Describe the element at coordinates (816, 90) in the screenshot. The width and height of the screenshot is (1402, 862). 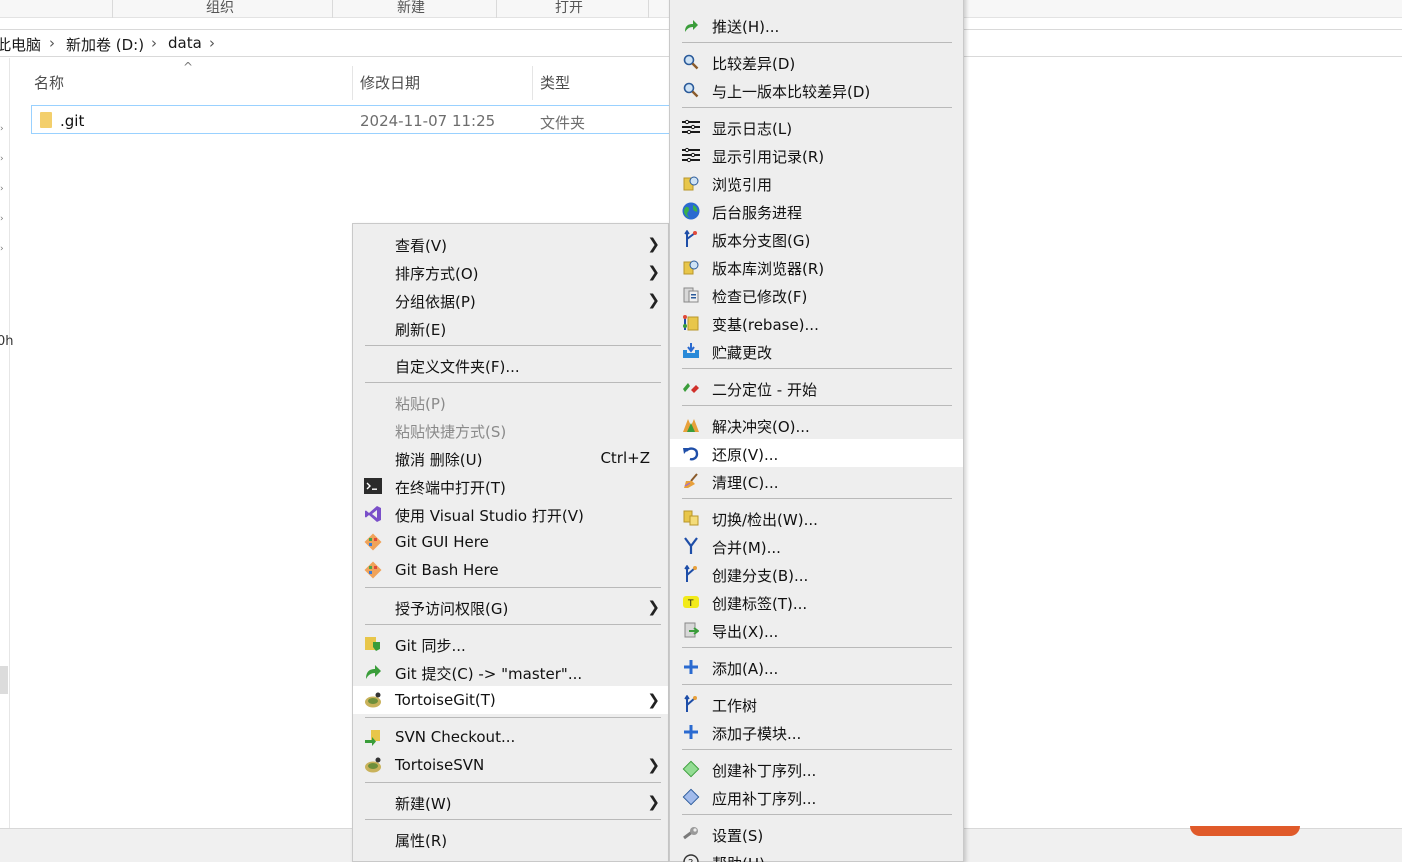
I see `menu-item-diff-previous: 与上一版本比较差异(D)` at that location.